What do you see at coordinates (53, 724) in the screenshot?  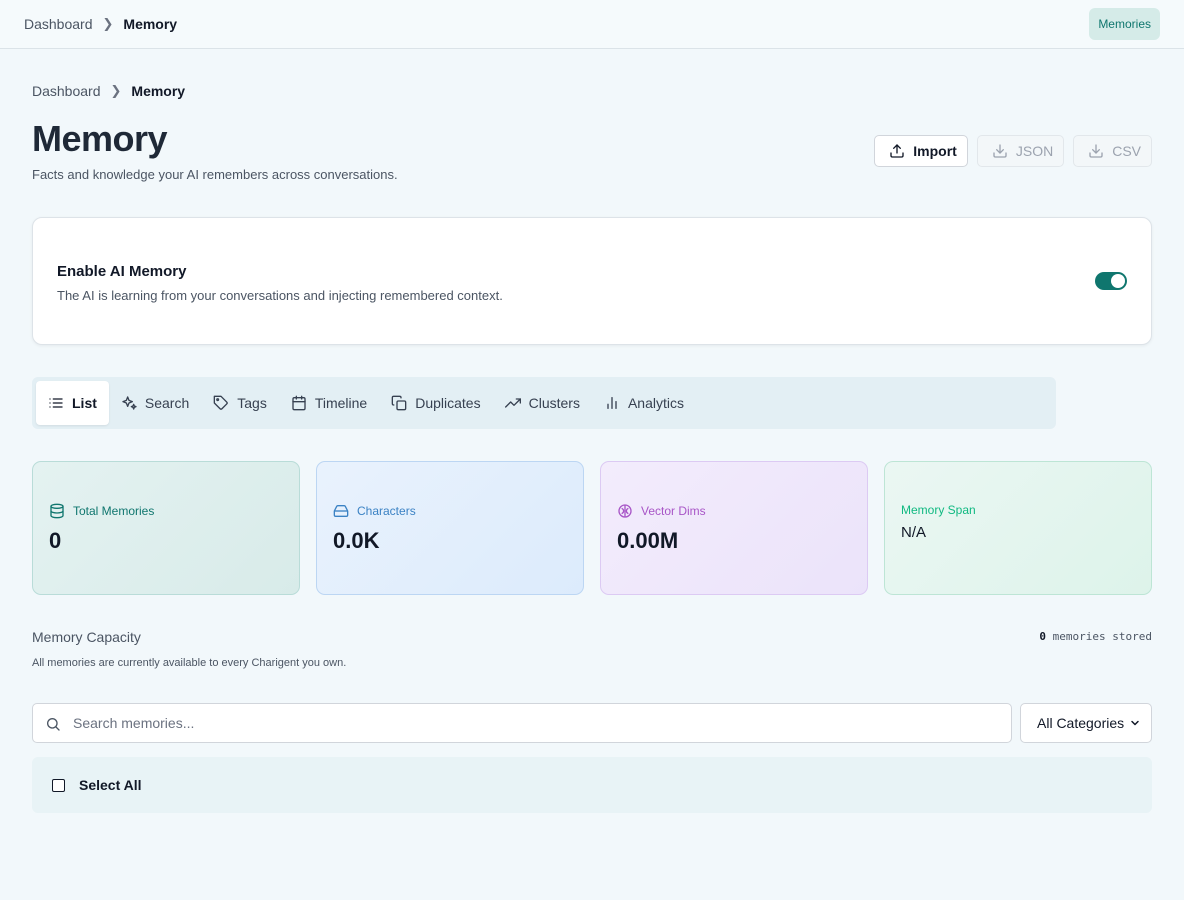 I see `search-icon` at bounding box center [53, 724].